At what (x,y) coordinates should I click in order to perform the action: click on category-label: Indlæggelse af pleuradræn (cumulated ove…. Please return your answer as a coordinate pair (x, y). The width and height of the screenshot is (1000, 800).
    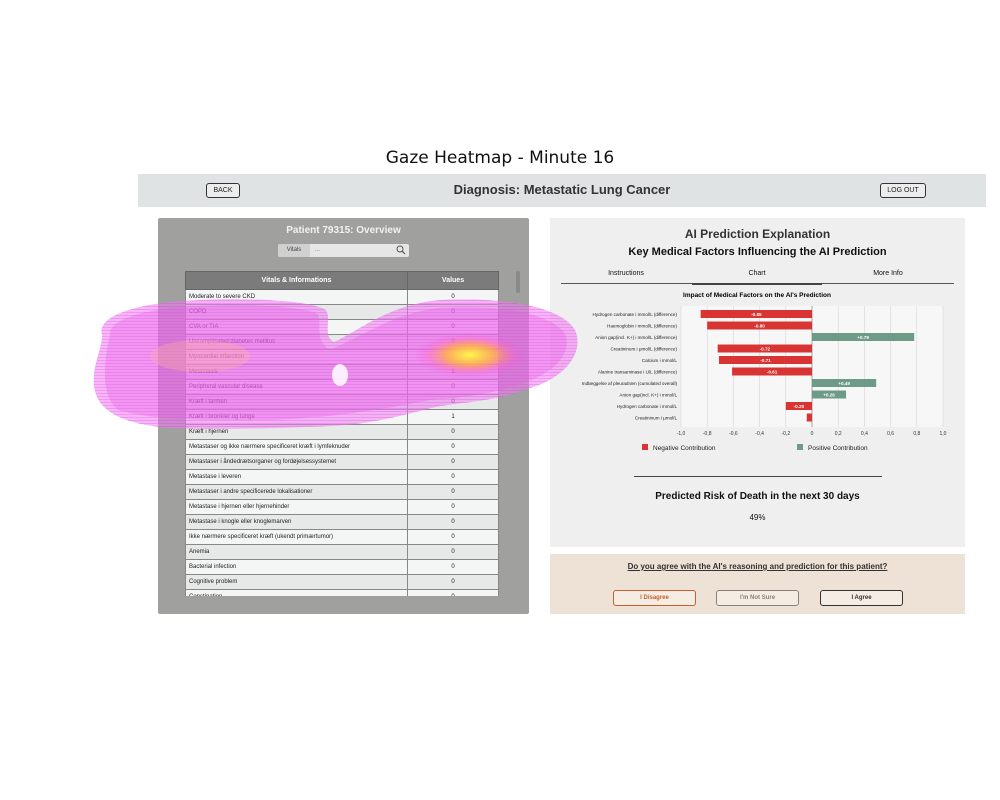
    Looking at the image, I should click on (630, 383).